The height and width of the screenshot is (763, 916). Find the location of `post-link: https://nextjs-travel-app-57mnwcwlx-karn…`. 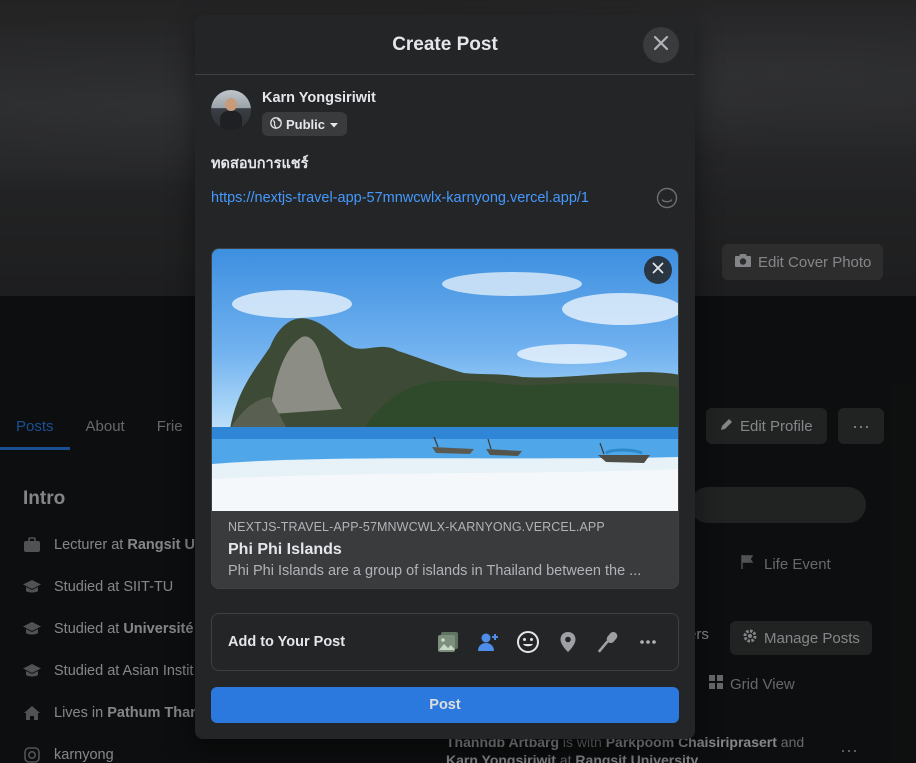

post-link: https://nextjs-travel-app-57mnwcwlx-karn… is located at coordinates (400, 198).